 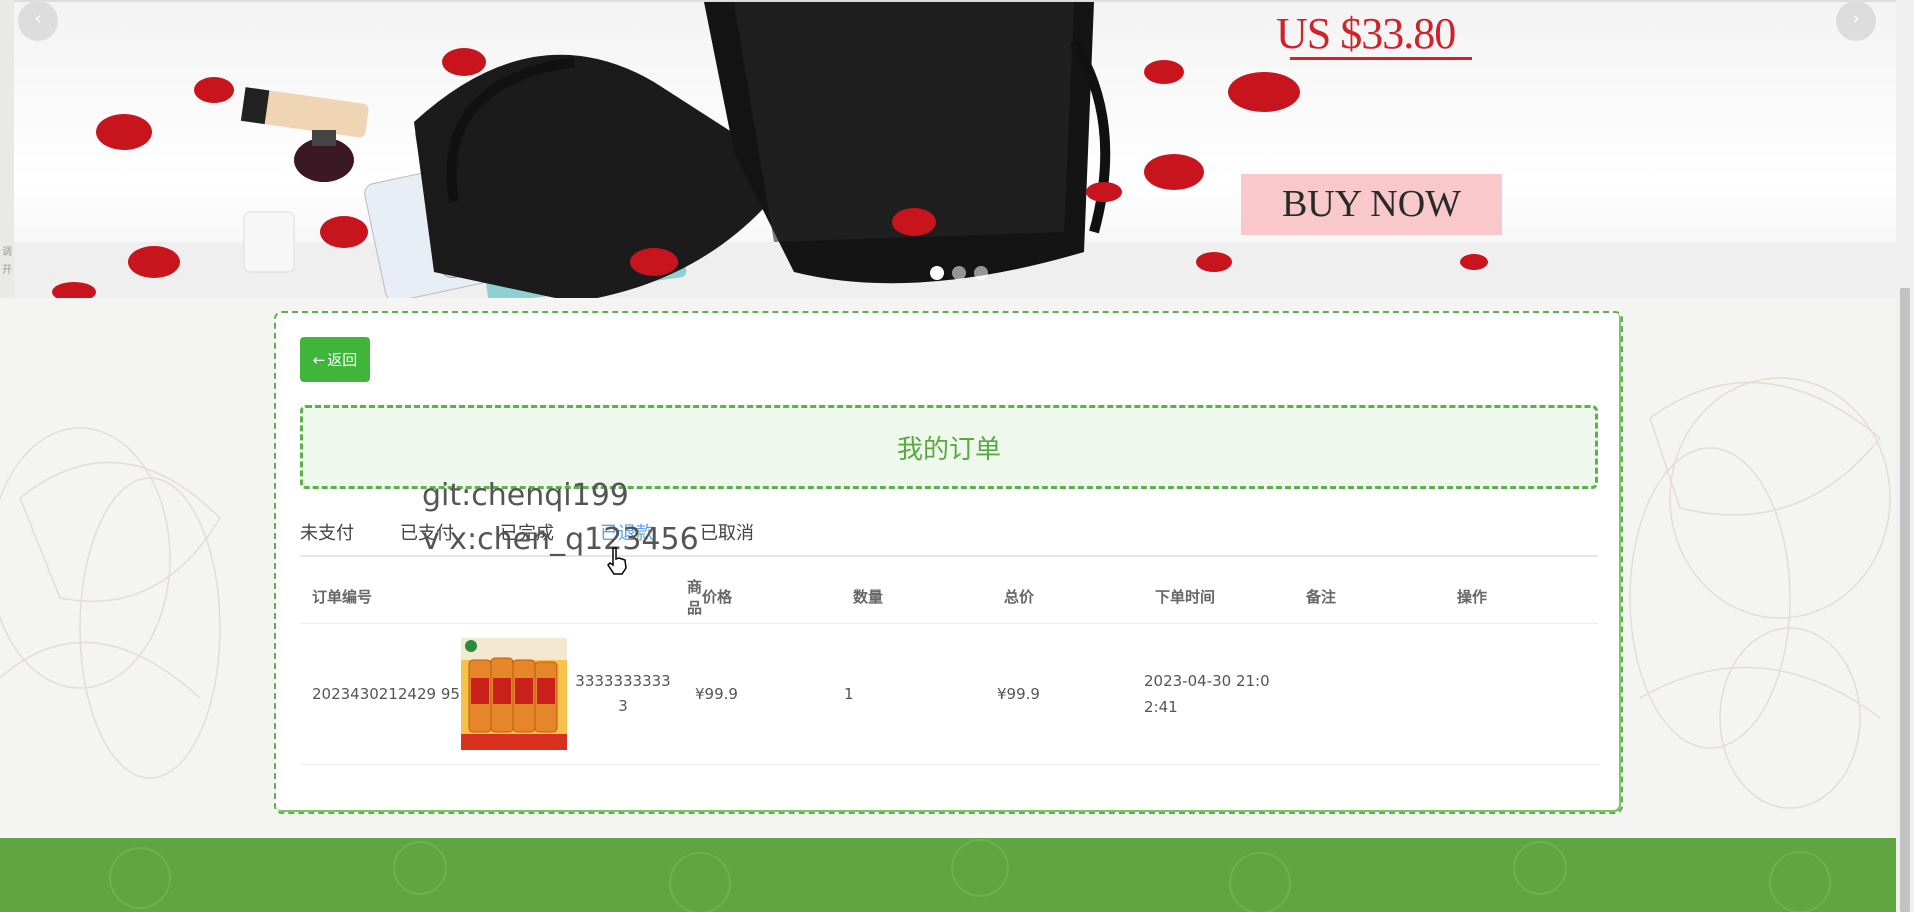 I want to click on column-header: 备注, so click(x=1321, y=597).